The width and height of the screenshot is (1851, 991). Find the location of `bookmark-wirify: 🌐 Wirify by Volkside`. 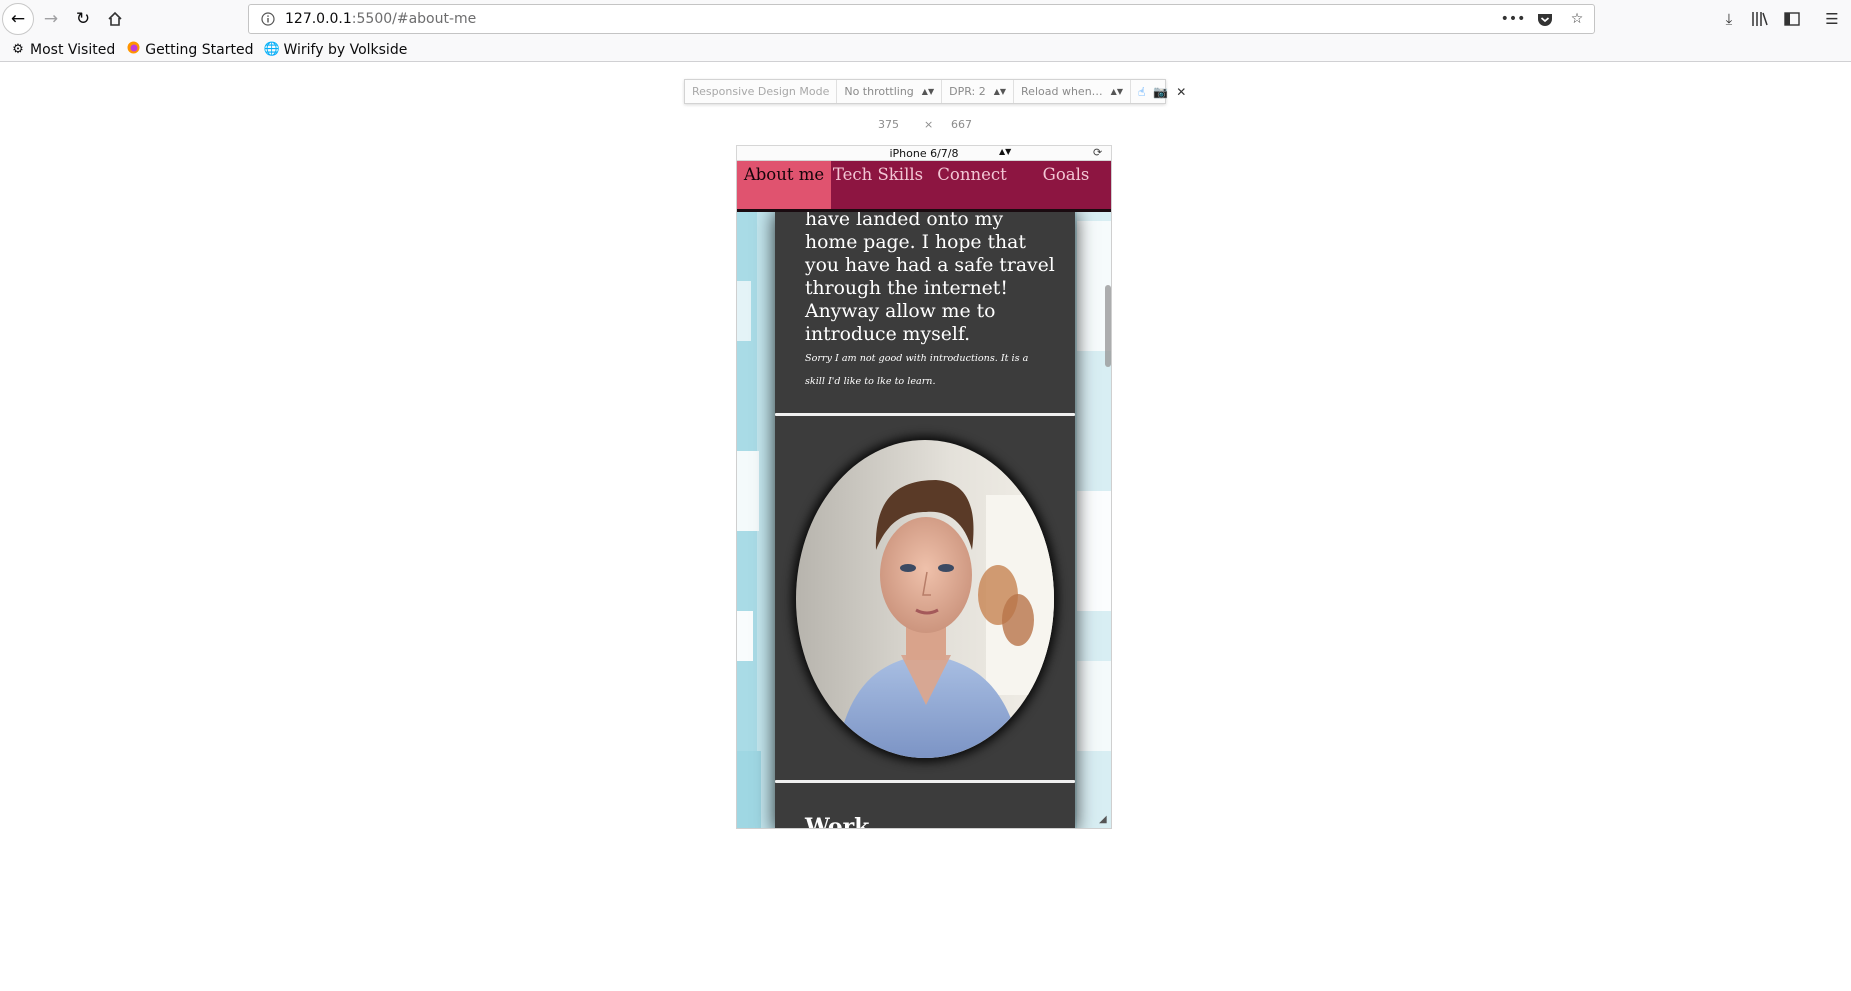

bookmark-wirify: 🌐 Wirify by Volkside is located at coordinates (335, 50).